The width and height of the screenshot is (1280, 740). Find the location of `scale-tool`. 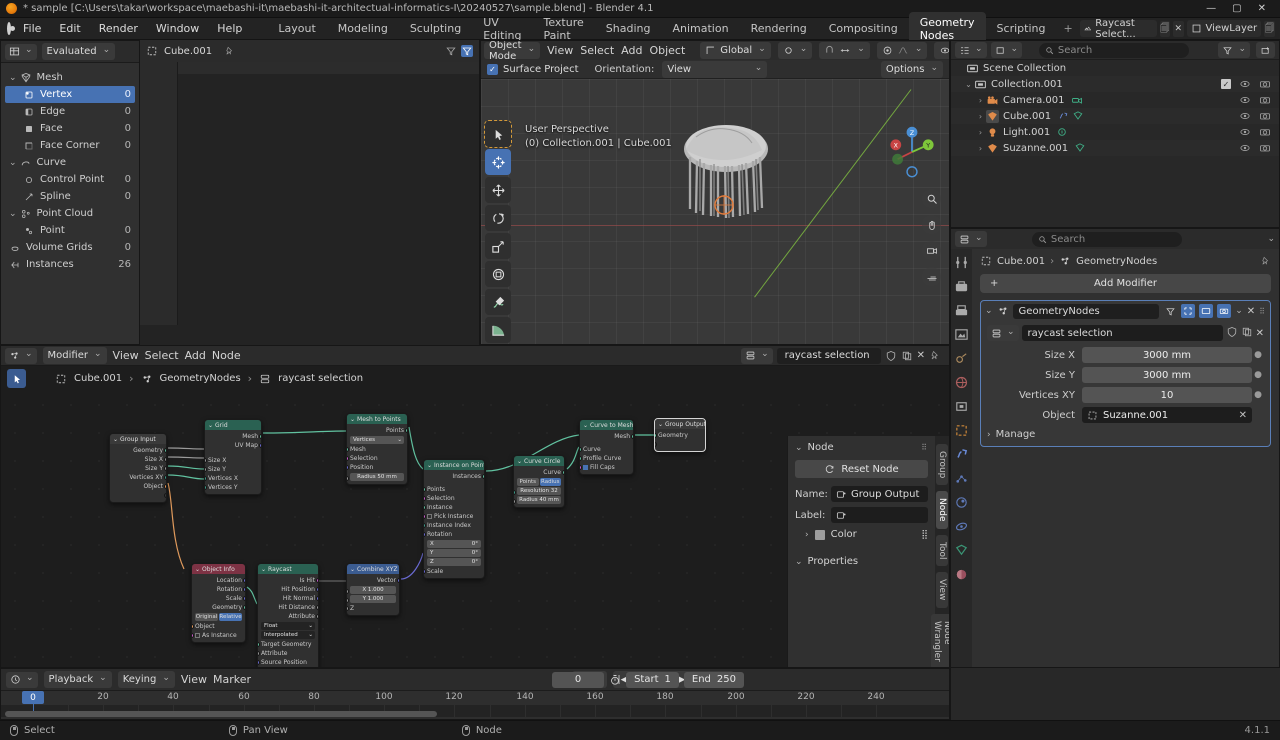

scale-tool is located at coordinates (498, 246).